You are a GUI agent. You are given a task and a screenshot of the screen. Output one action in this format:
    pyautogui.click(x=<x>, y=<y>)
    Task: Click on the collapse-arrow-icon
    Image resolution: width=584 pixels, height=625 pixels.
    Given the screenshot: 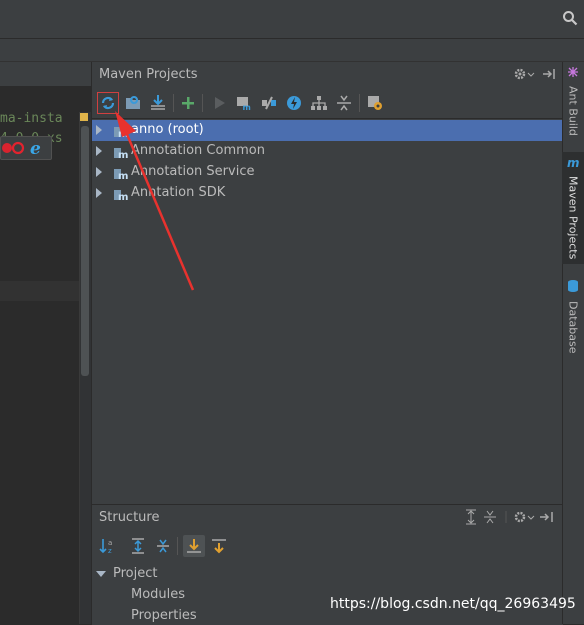 What is the action you would take?
    pyautogui.click(x=101, y=573)
    